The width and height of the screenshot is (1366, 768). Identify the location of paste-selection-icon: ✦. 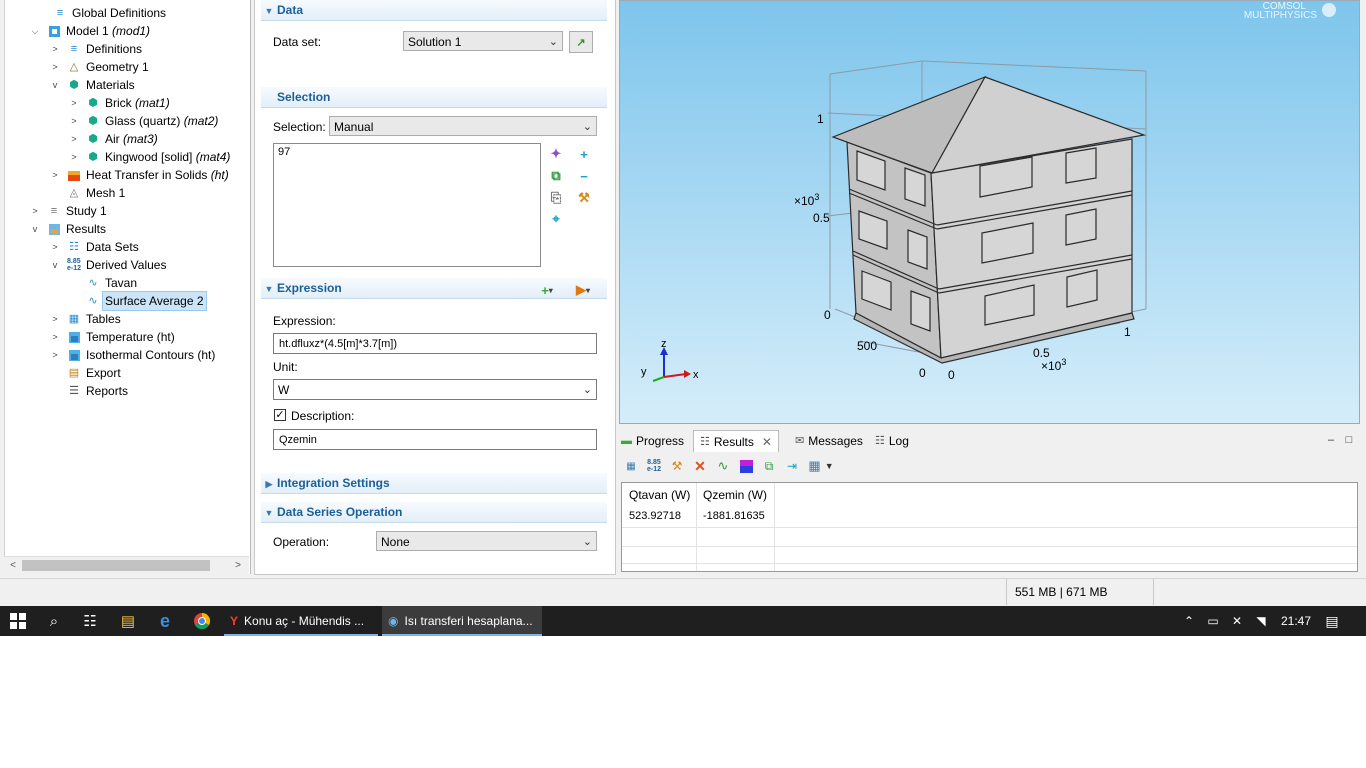
(556, 154).